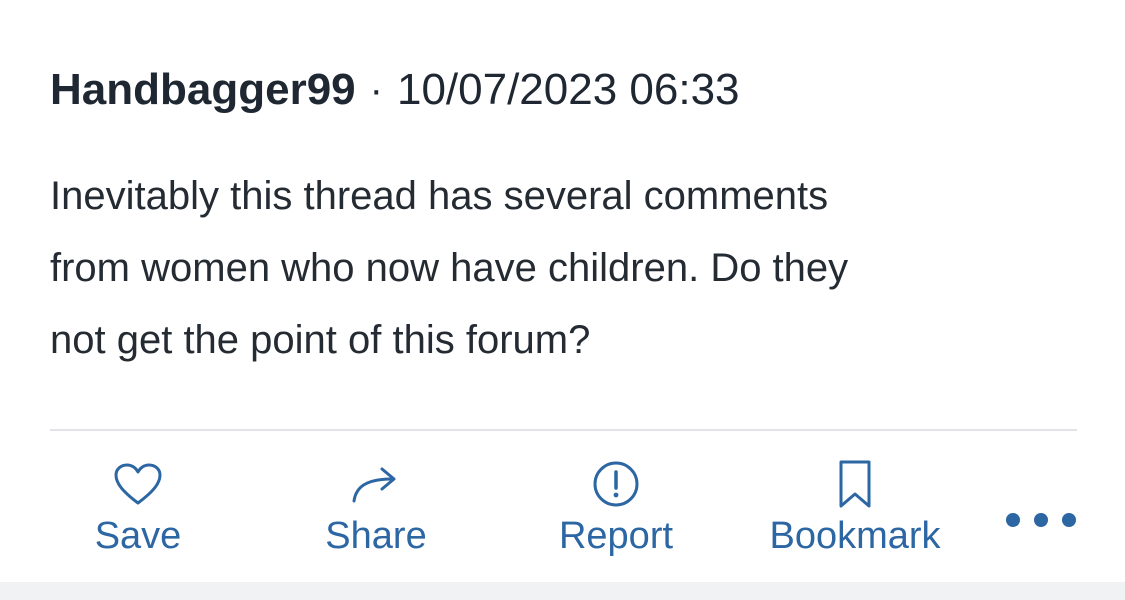  Describe the element at coordinates (203, 90) in the screenshot. I see `author-name: Handbagger99` at that location.